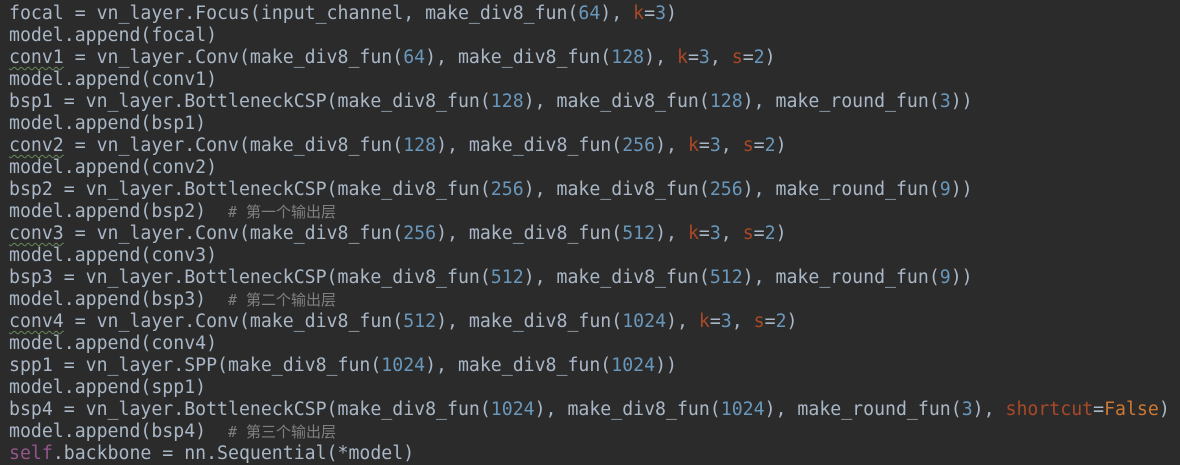  Describe the element at coordinates (282, 432) in the screenshot. I see `code-comment: # 第三个输出层` at that location.